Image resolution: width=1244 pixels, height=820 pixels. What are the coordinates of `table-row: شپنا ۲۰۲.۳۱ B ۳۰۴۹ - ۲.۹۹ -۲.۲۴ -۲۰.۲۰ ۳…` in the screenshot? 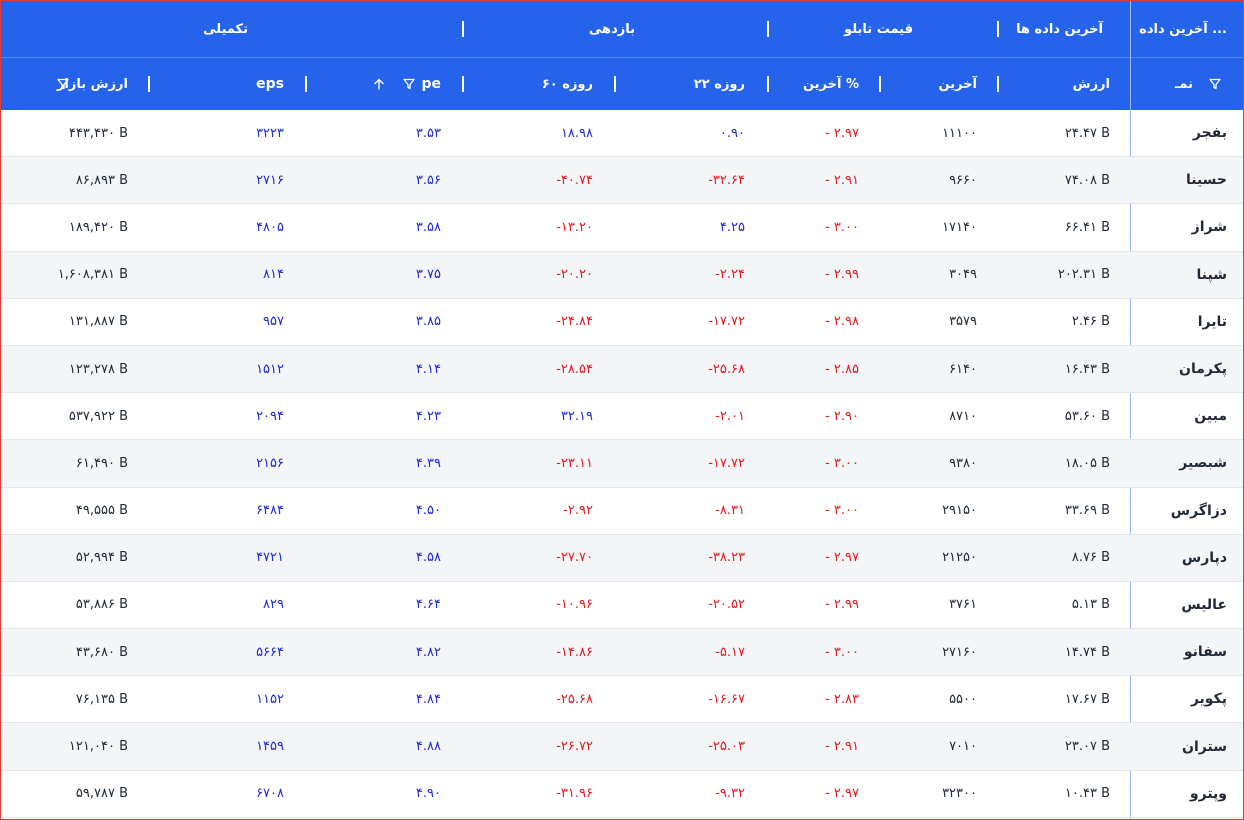 It's located at (622, 275).